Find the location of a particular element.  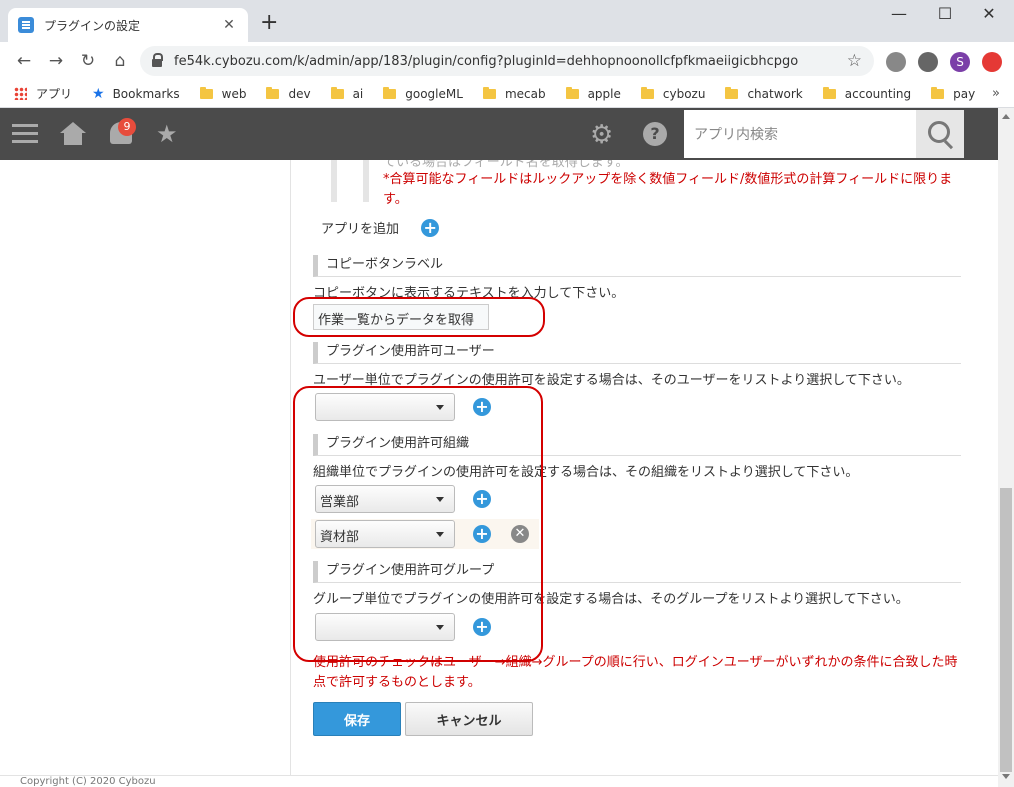

scrollbar-thumb is located at coordinates (1006, 630).